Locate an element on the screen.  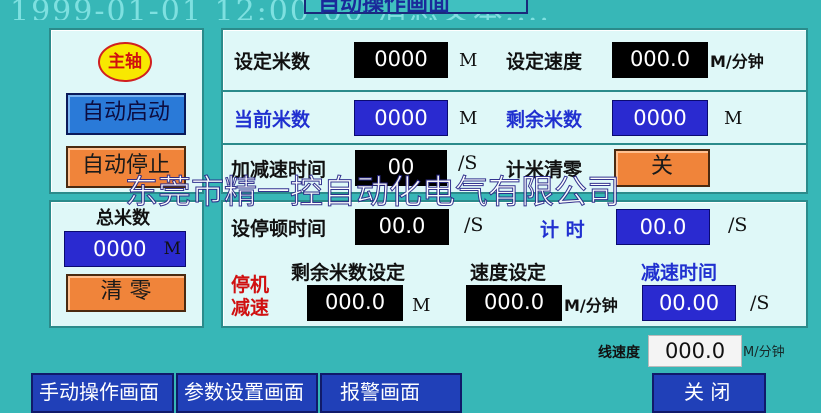
remaining-meters-unit: M is located at coordinates (733, 118).